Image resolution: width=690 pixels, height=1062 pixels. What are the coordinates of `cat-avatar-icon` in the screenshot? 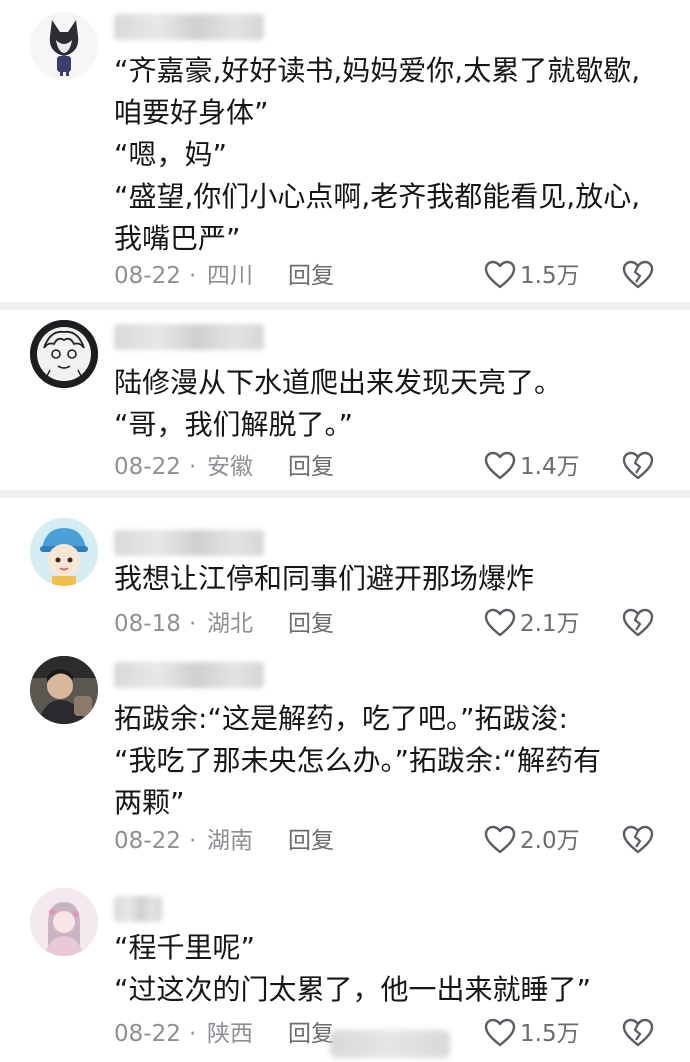 It's located at (64, 46).